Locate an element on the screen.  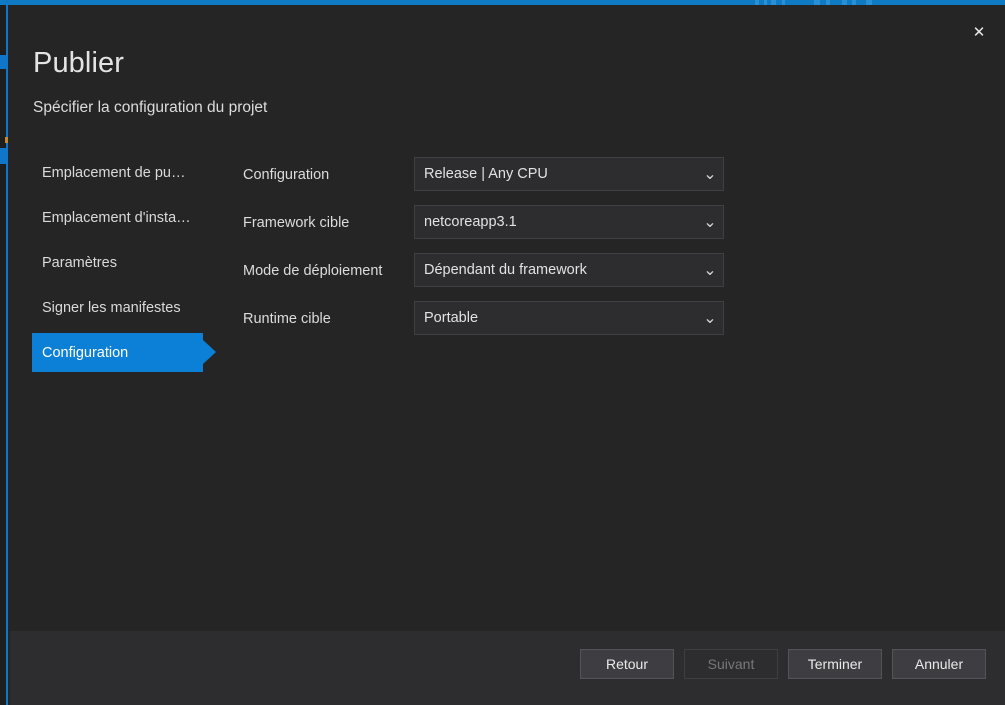
close-icon: ✕ is located at coordinates (979, 32).